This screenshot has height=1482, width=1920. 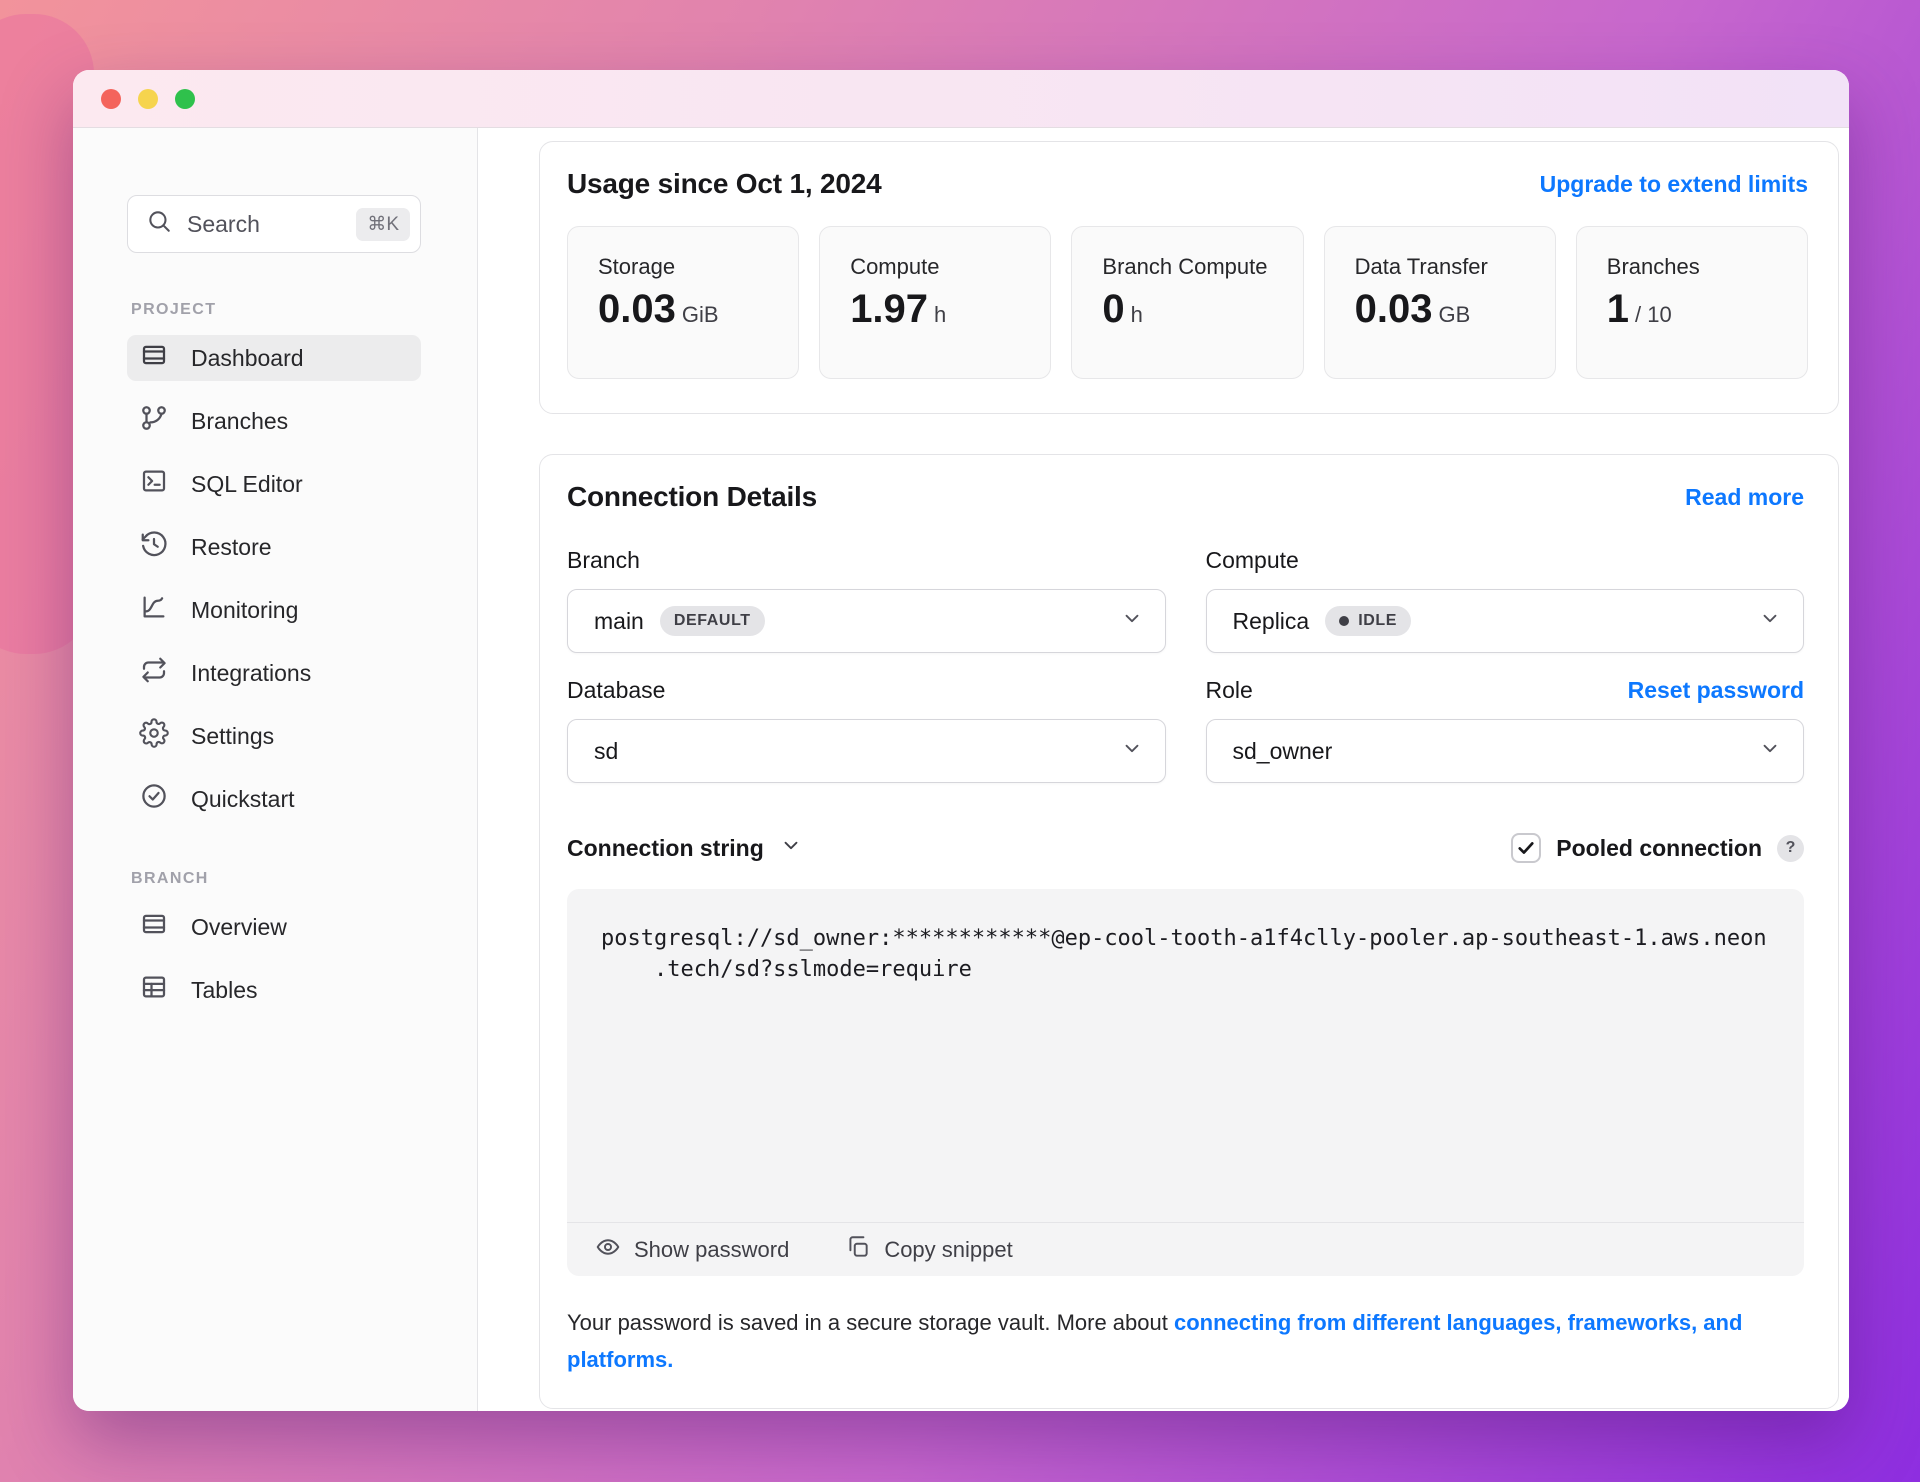 I want to click on sidebar-item-dashboard: Dashboard, so click(x=274, y=358).